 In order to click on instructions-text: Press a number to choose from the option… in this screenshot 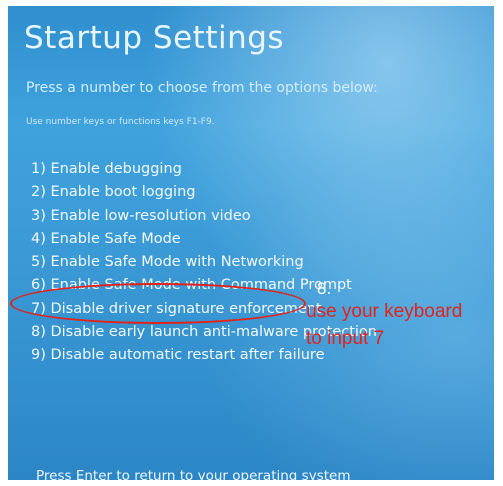, I will do `click(202, 88)`.